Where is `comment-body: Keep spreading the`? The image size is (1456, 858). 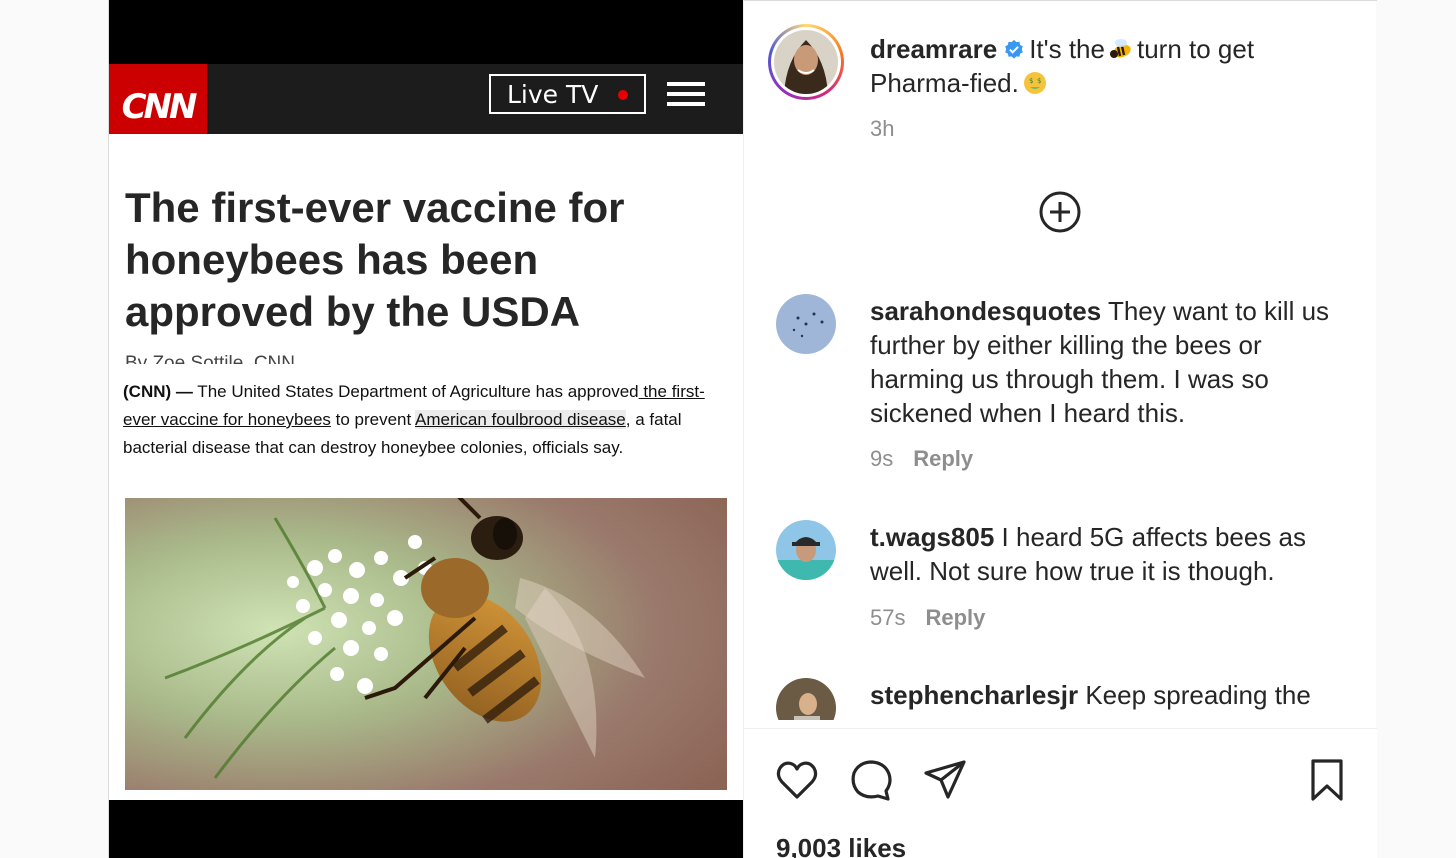
comment-body: Keep spreading the is located at coordinates (1198, 695).